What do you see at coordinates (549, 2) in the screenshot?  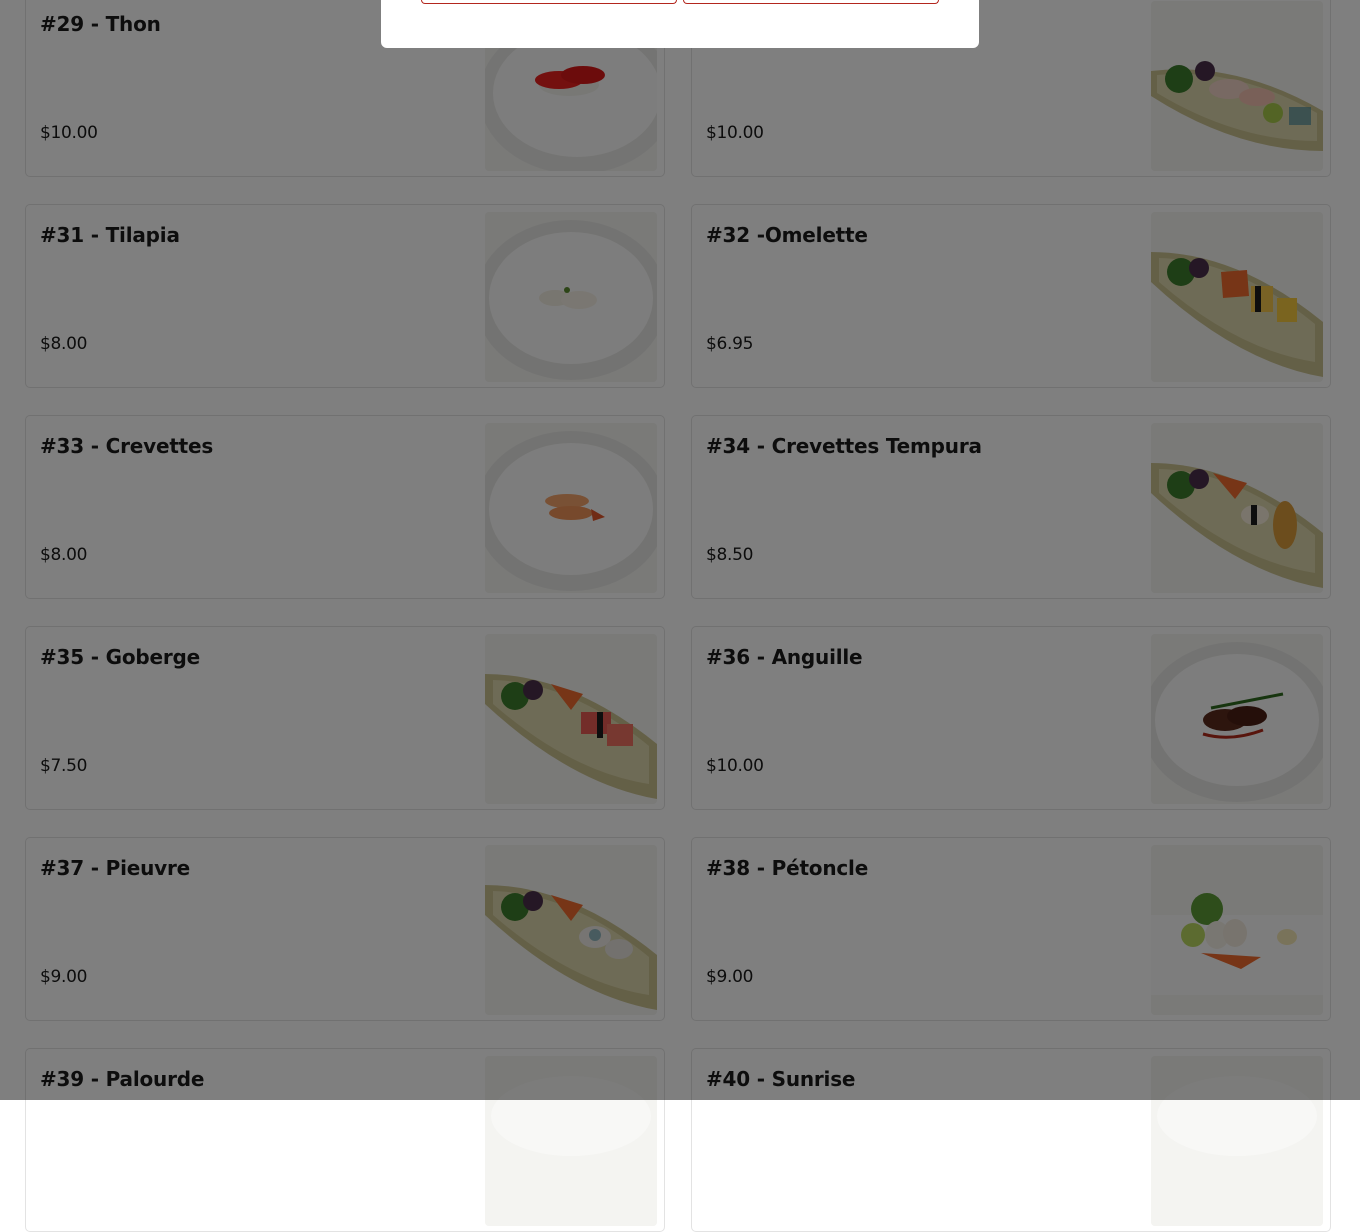 I see `modal-secondary-button` at bounding box center [549, 2].